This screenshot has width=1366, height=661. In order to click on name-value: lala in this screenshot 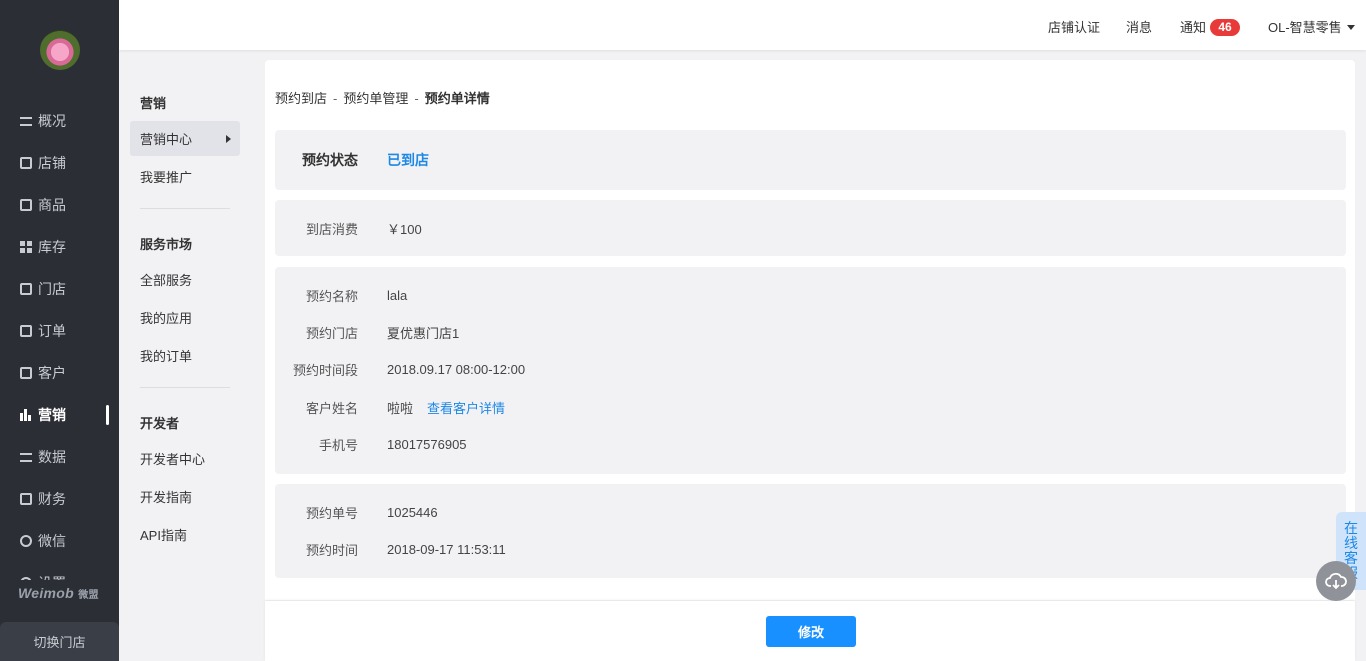, I will do `click(397, 295)`.